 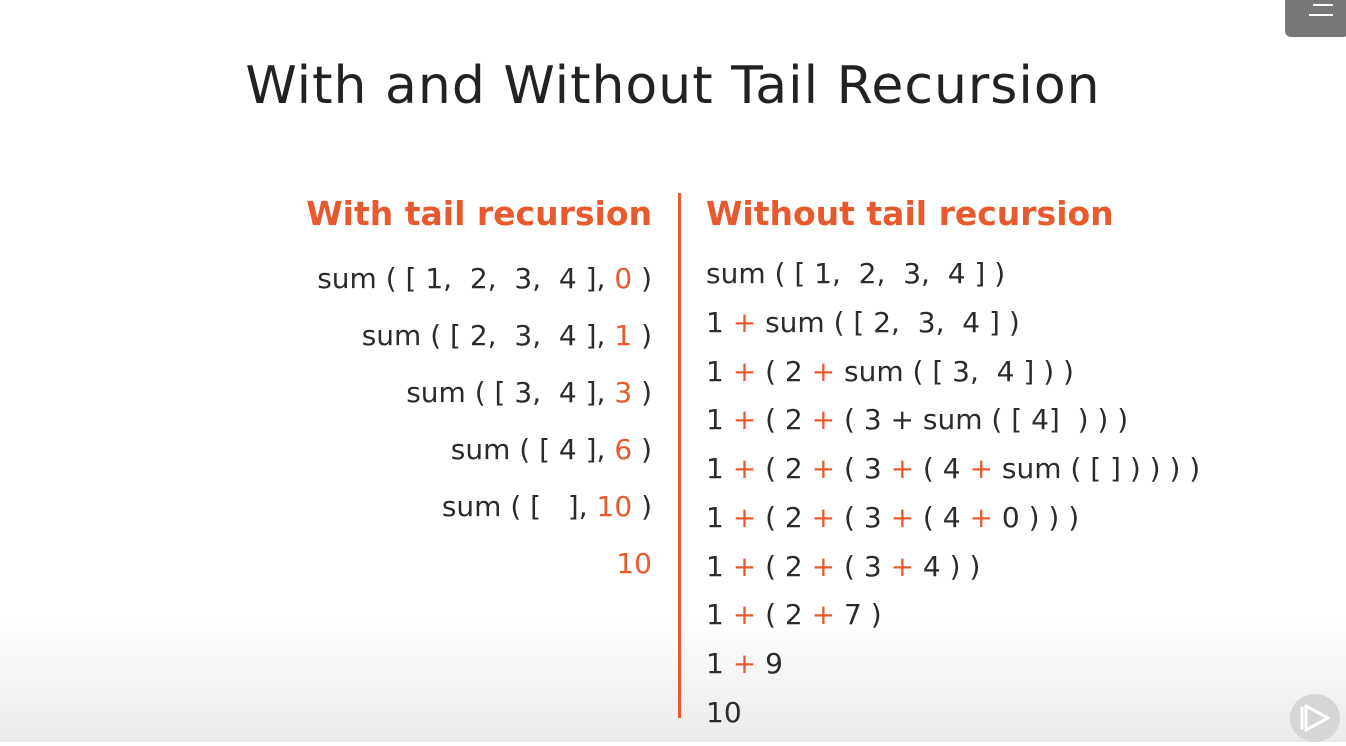 I want to click on with-tail-step: sum ( [ 4 ], 6 ), so click(x=551, y=449).